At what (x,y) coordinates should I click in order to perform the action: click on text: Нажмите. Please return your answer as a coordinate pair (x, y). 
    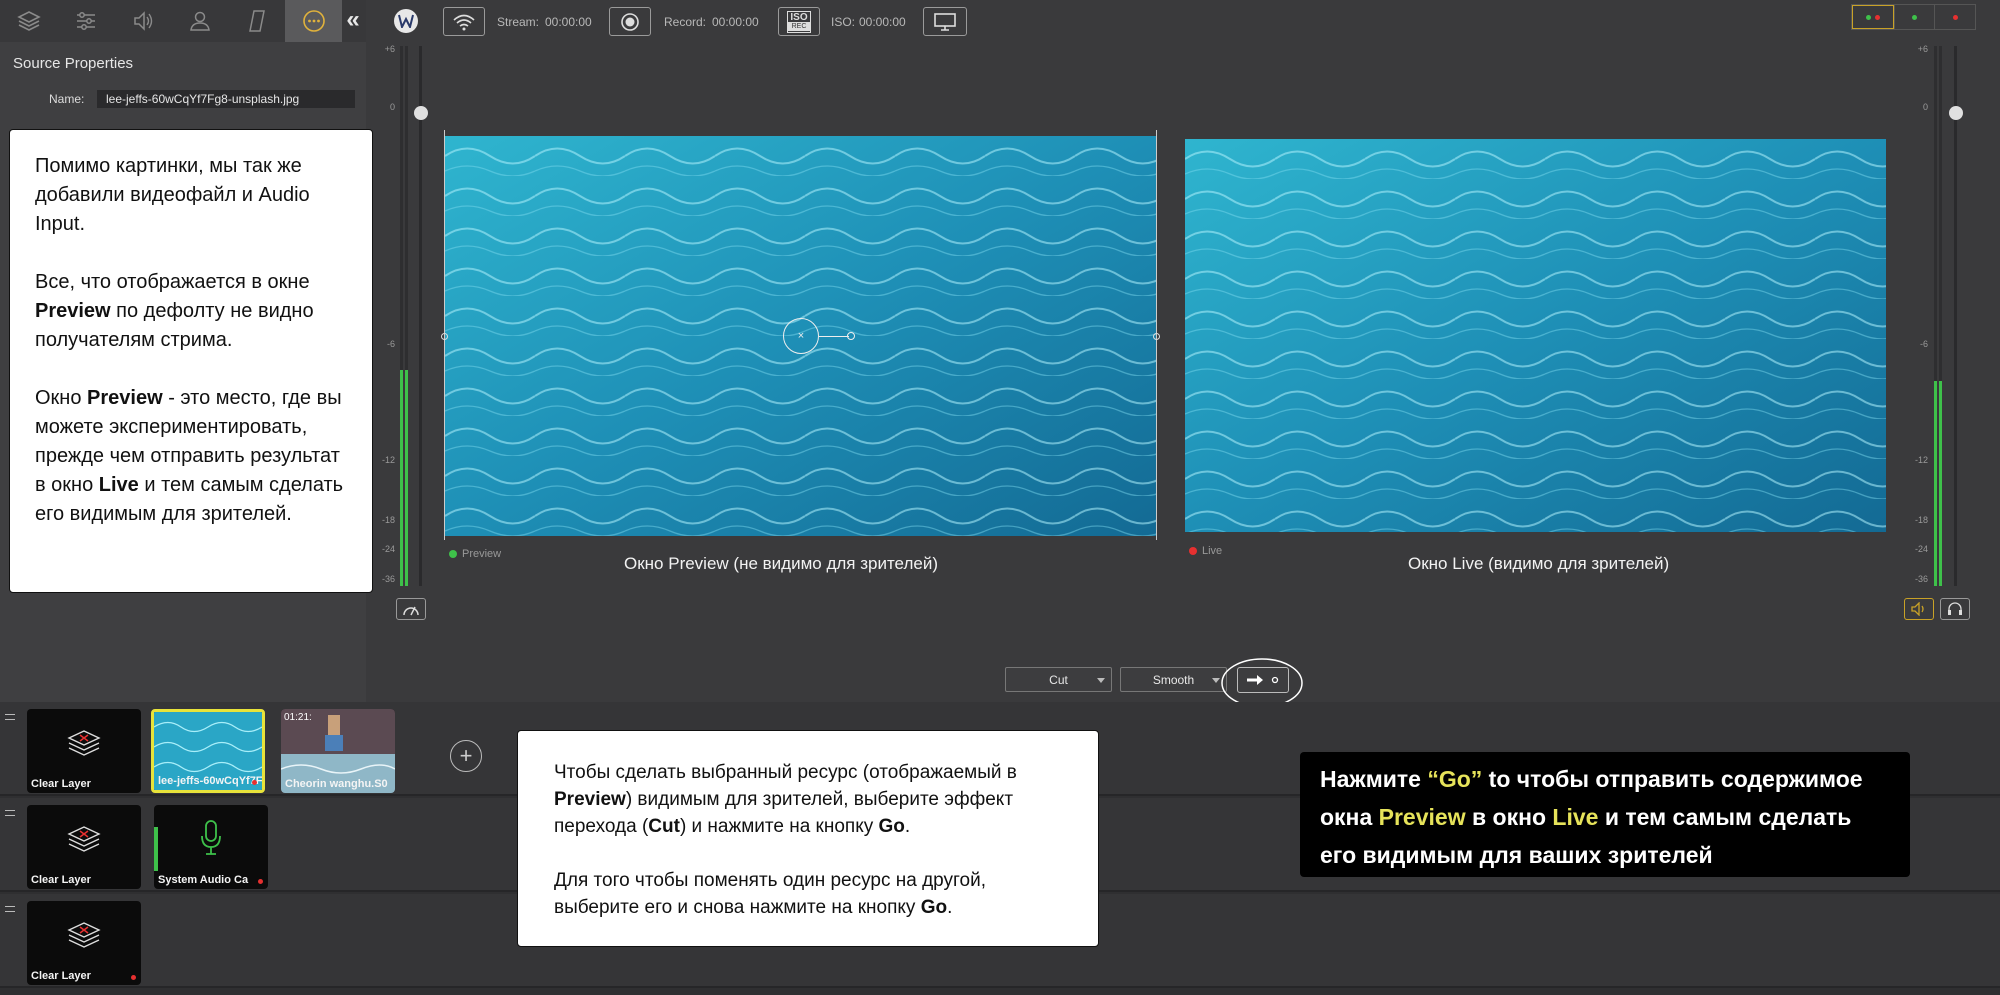
    Looking at the image, I should click on (1374, 779).